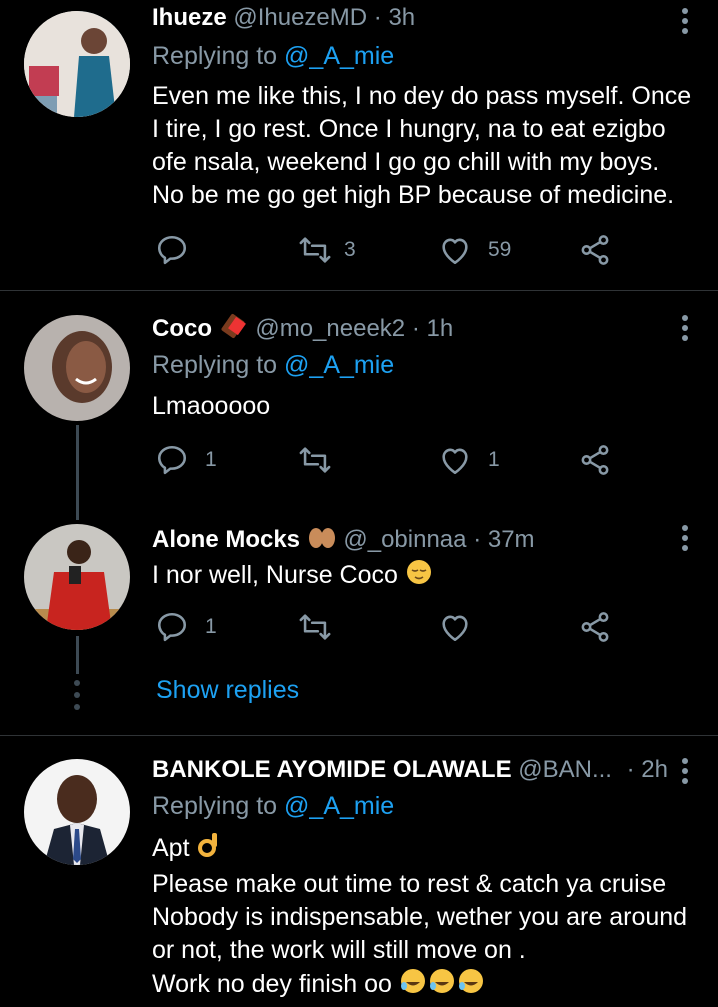 The height and width of the screenshot is (1007, 718). What do you see at coordinates (330, 328) in the screenshot?
I see `handle: @mo_neeek2` at bounding box center [330, 328].